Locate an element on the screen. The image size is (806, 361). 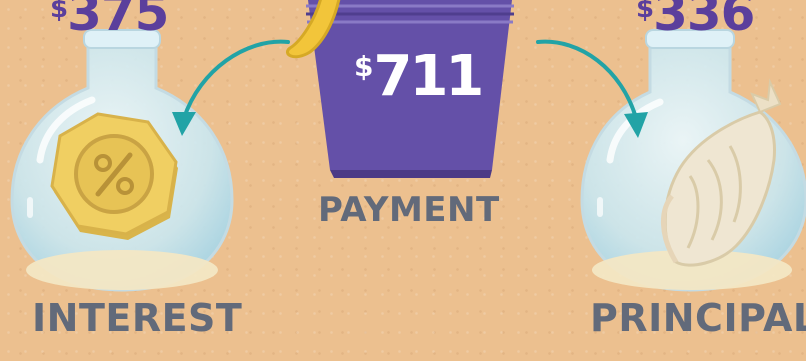
payment-currency-symbol: $ is located at coordinates (364, 66).